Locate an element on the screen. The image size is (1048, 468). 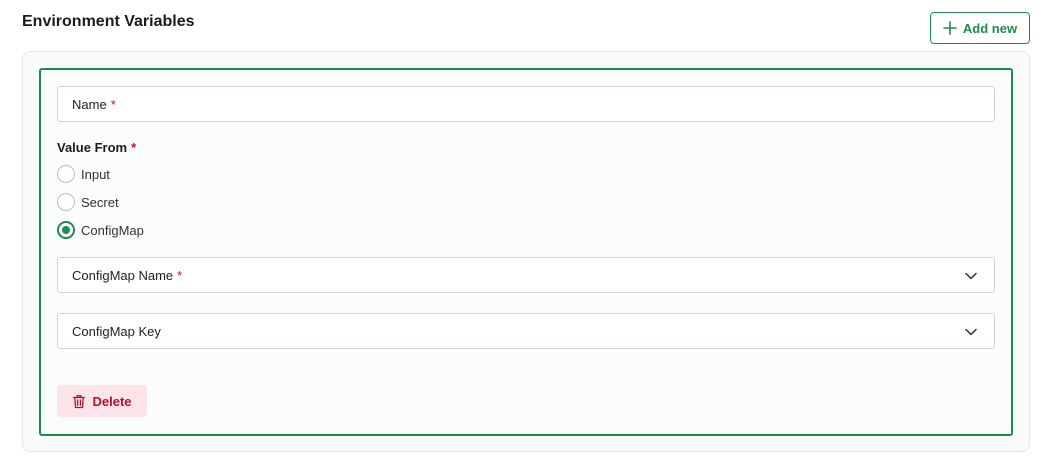
configmap-key-select: ConfigMap Key is located at coordinates (526, 331).